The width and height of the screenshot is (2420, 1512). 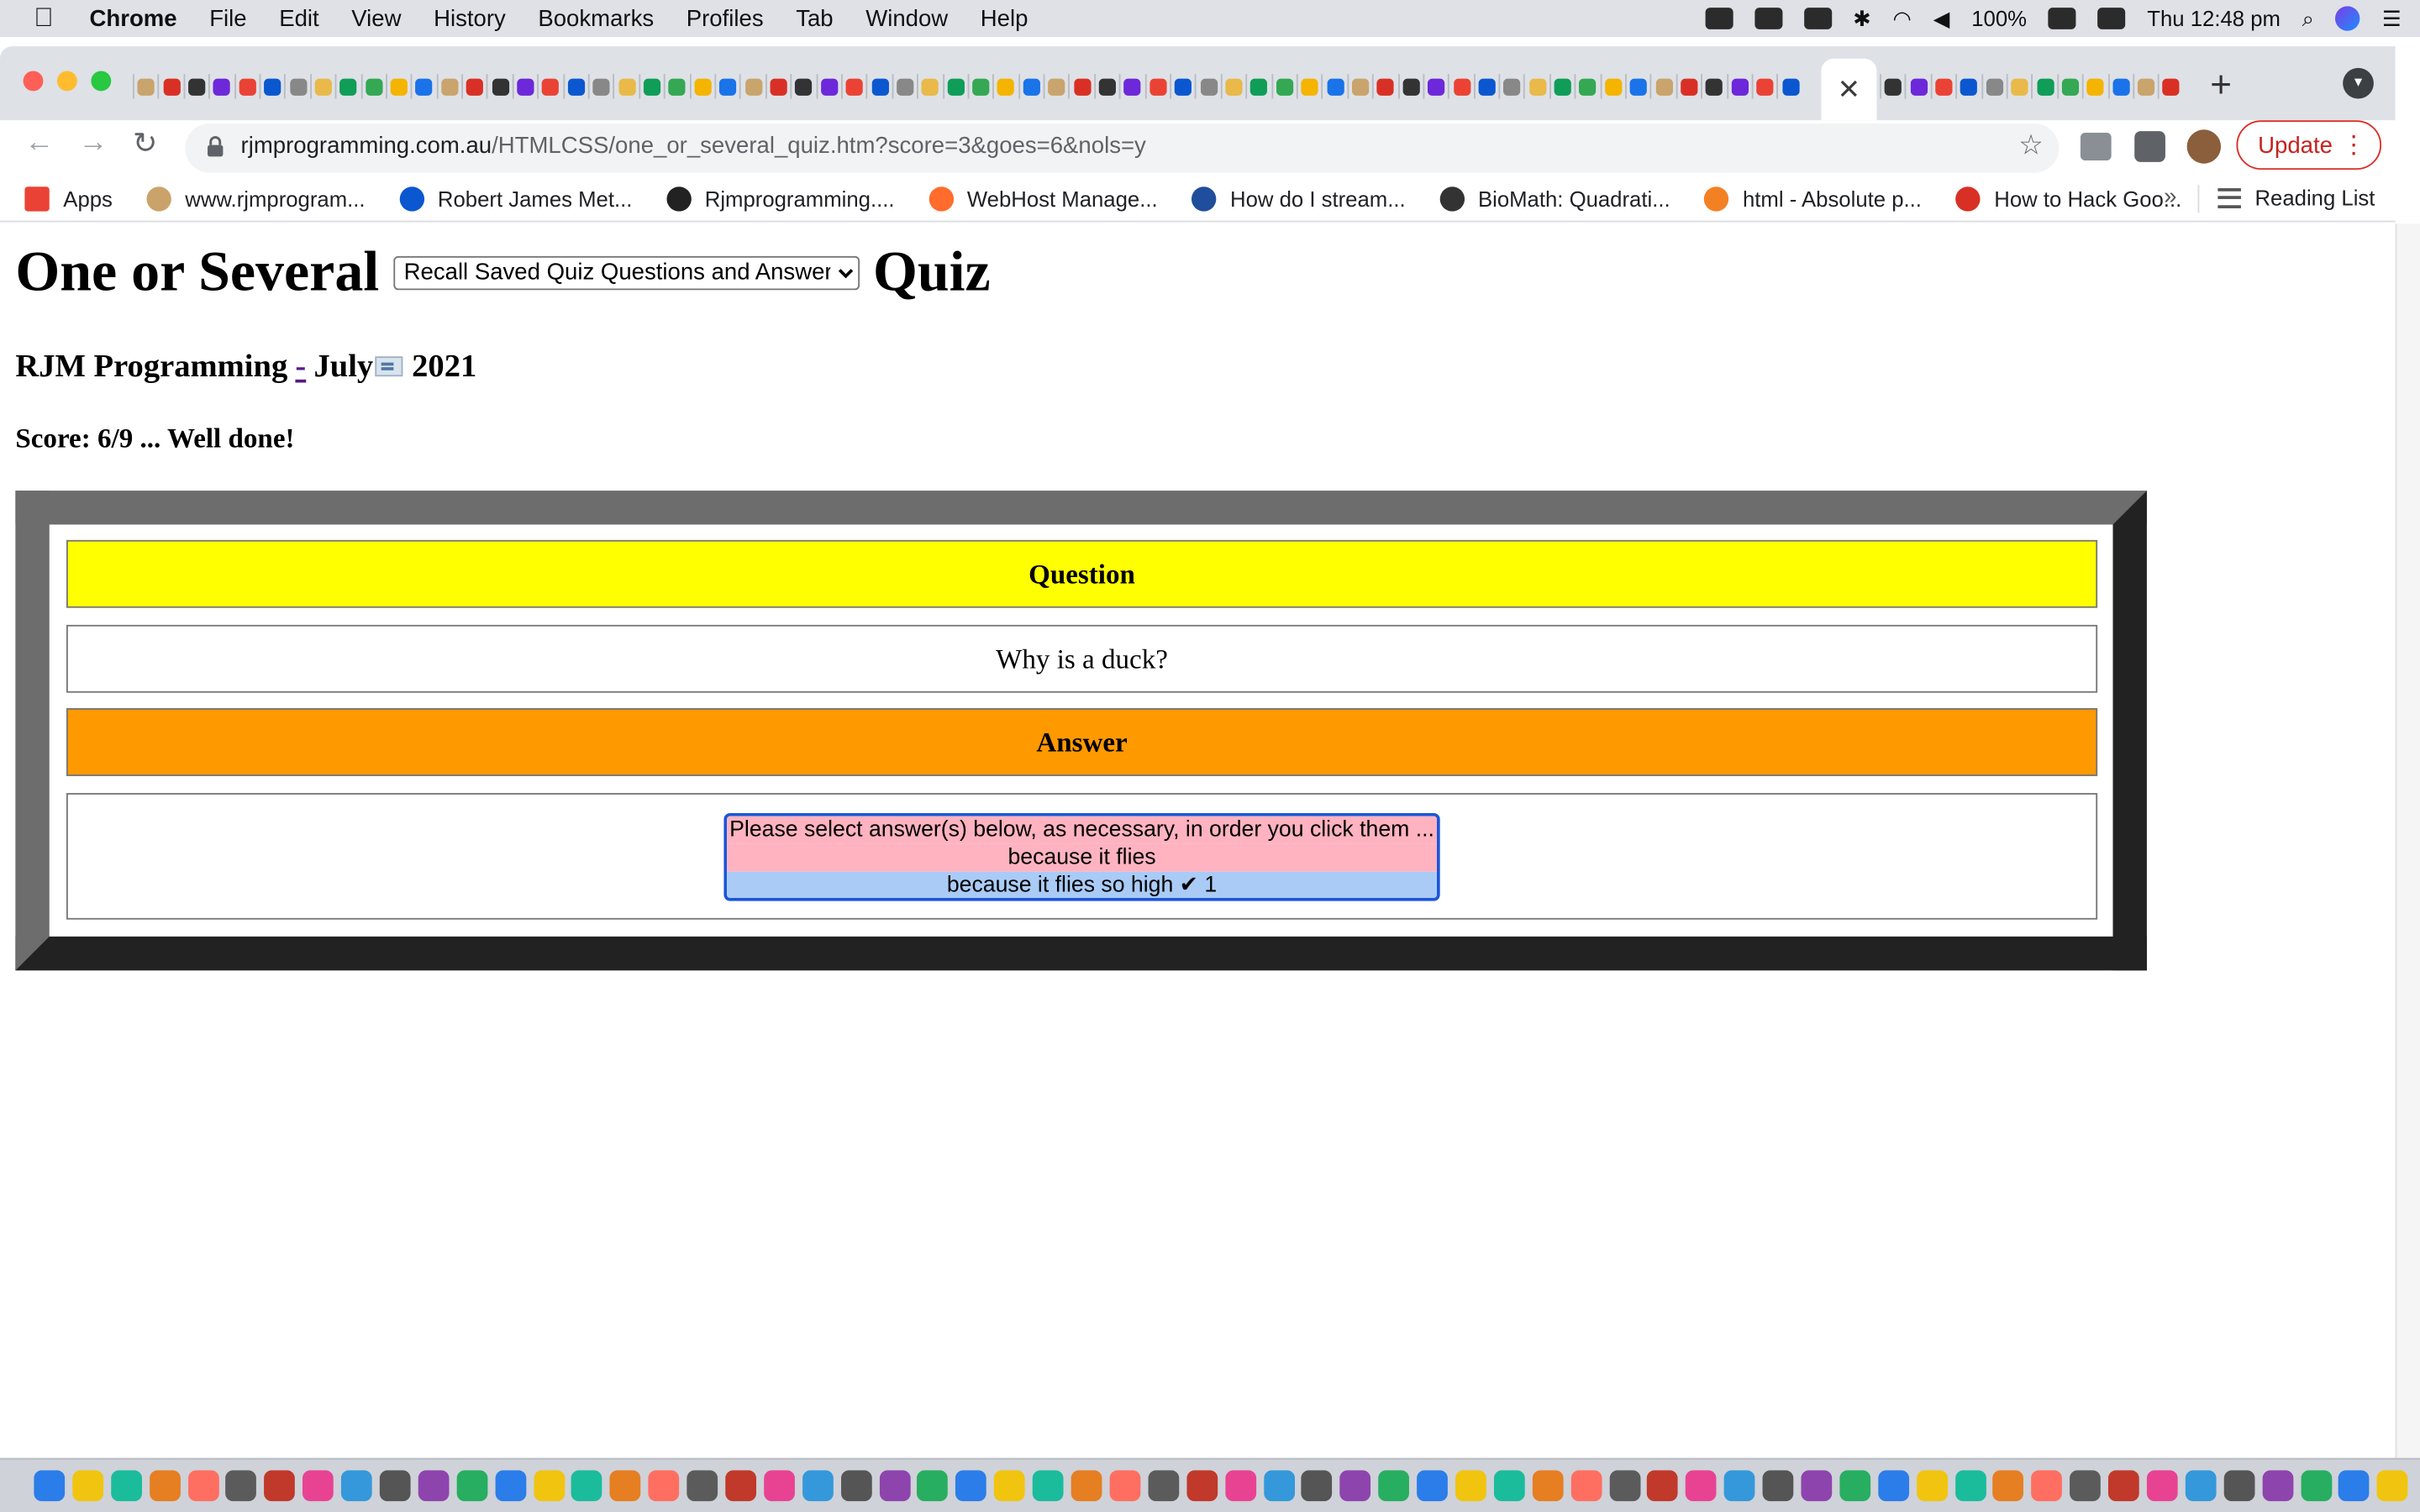 What do you see at coordinates (596, 18) in the screenshot?
I see `menu-bookmarks: Bookmarks` at bounding box center [596, 18].